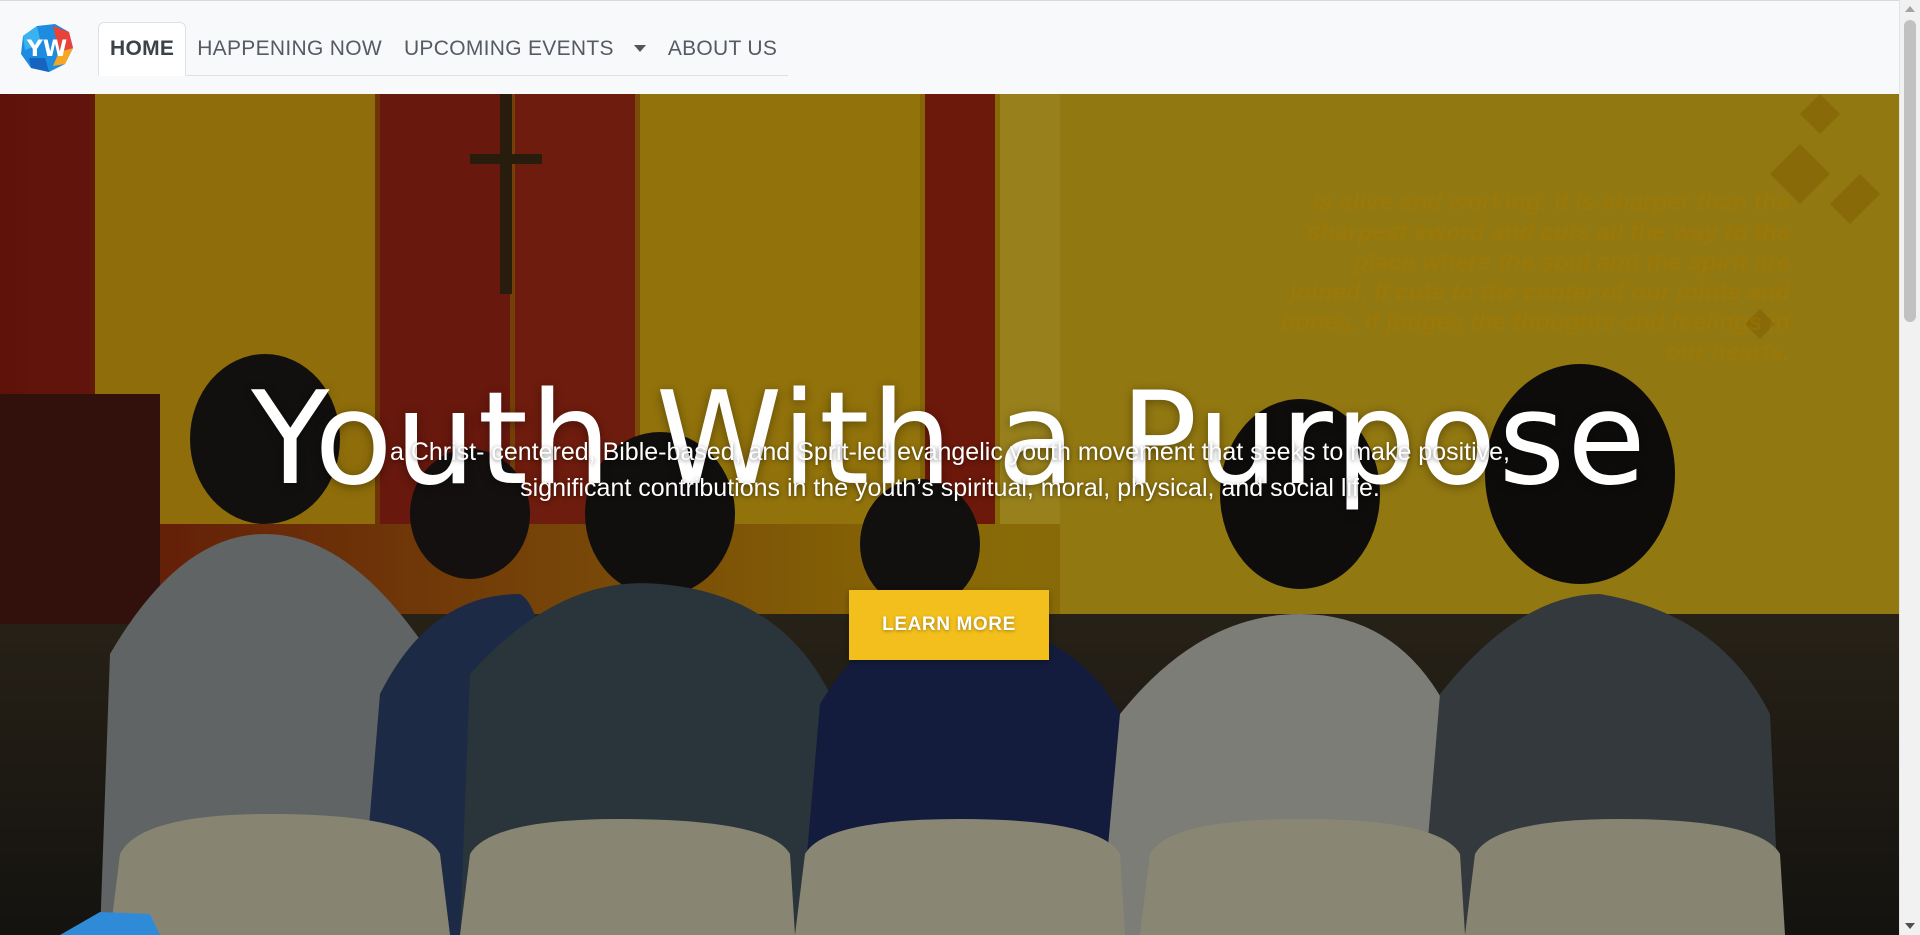 The image size is (1920, 935). I want to click on nav-upcoming-events-label: UPCOMING EVENTS, so click(508, 48).